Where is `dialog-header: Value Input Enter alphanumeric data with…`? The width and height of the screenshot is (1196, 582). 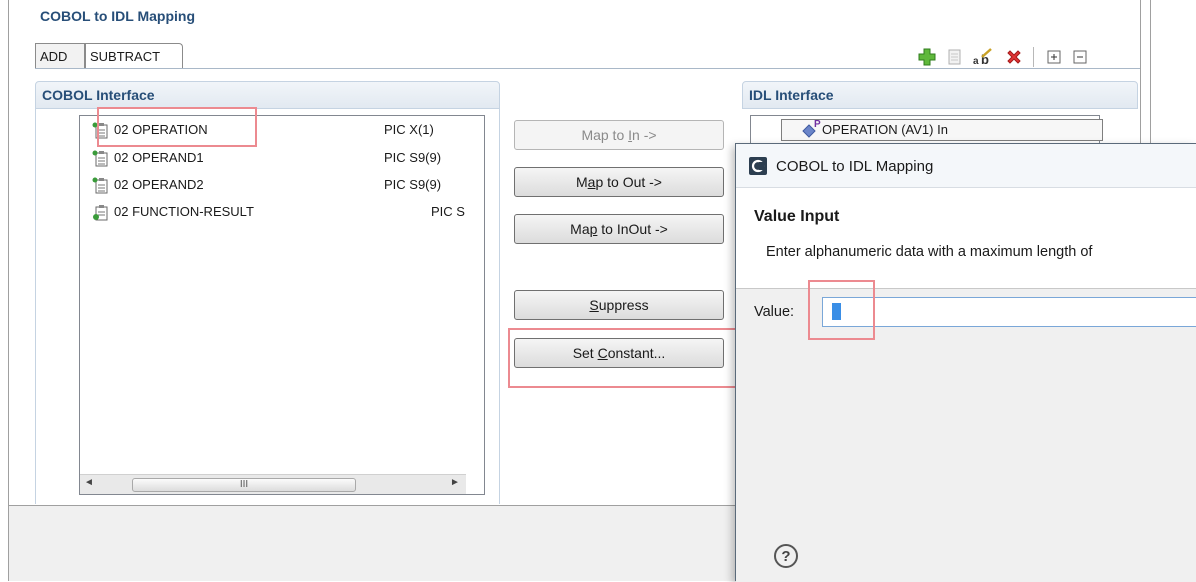 dialog-header: Value Input Enter alphanumeric data with… is located at coordinates (966, 238).